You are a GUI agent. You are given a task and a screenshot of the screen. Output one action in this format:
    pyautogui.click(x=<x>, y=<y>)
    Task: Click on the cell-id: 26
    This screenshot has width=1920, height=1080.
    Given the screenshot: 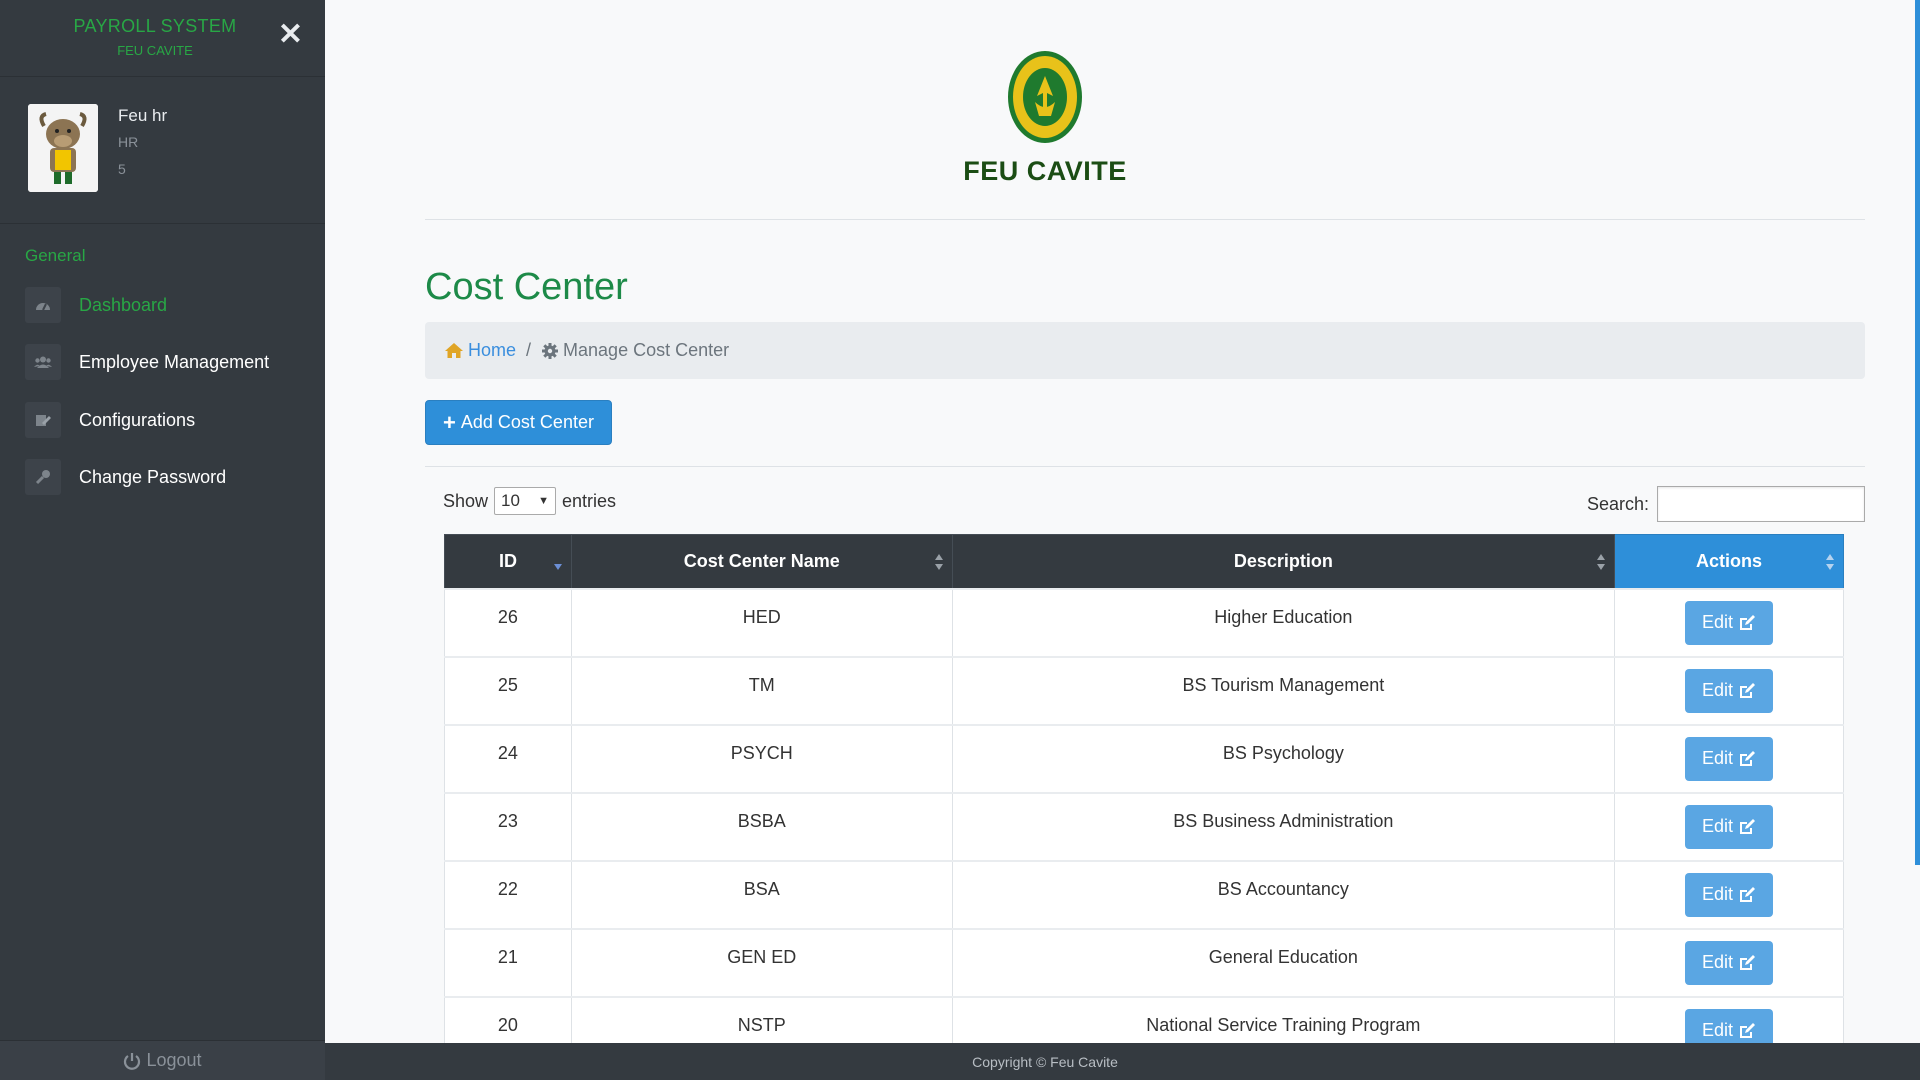 What is the action you would take?
    pyautogui.click(x=508, y=622)
    